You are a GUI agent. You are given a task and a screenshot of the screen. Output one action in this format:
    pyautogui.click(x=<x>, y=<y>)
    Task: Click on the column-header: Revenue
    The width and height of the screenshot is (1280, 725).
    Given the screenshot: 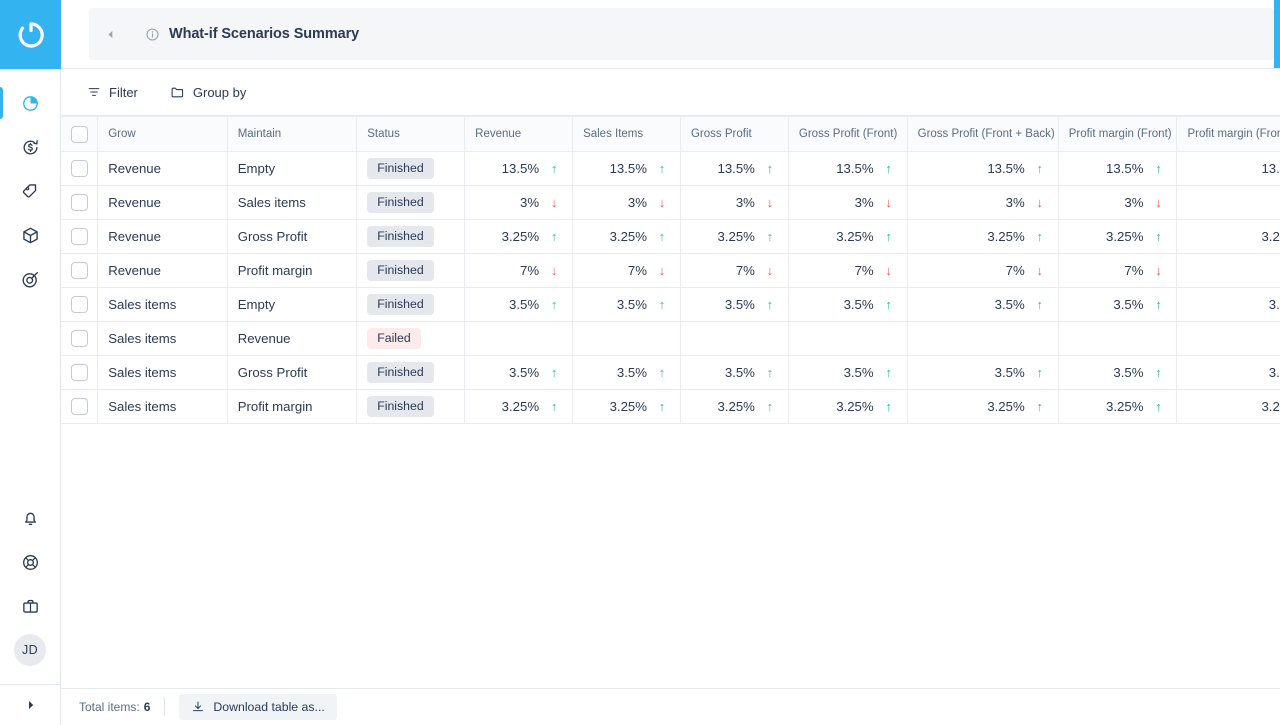 What is the action you would take?
    pyautogui.click(x=519, y=134)
    